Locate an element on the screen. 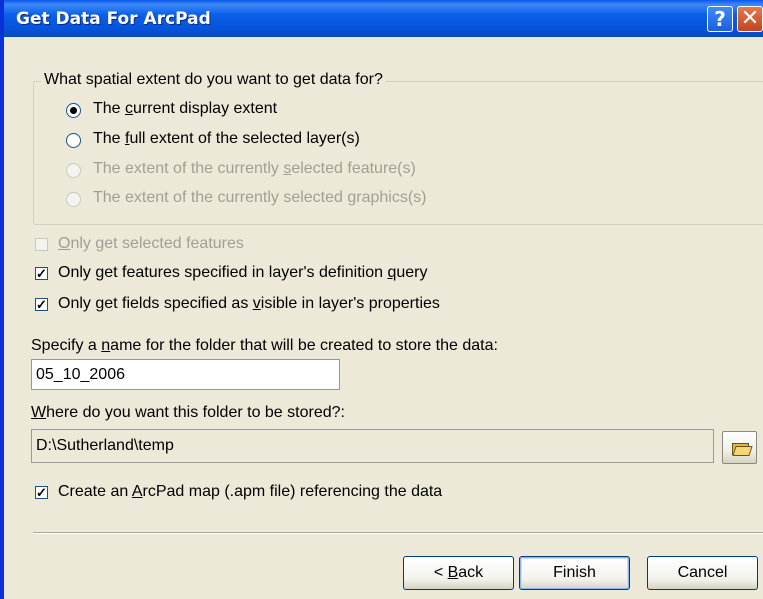 This screenshot has height=599, width=763. checkbox-visible-fields: ✓ is located at coordinates (41, 304).